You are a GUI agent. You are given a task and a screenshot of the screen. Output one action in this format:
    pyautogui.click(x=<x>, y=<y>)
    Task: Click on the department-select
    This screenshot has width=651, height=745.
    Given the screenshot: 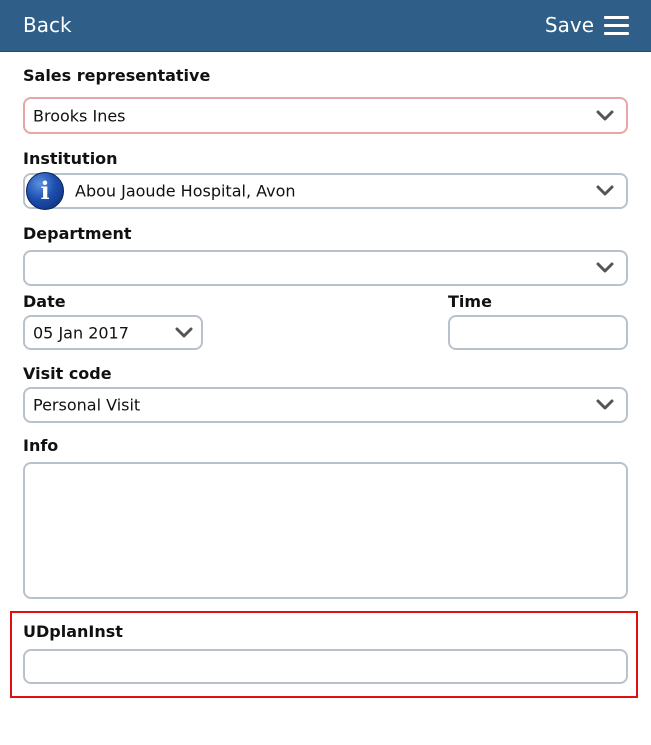 What is the action you would take?
    pyautogui.click(x=325, y=268)
    